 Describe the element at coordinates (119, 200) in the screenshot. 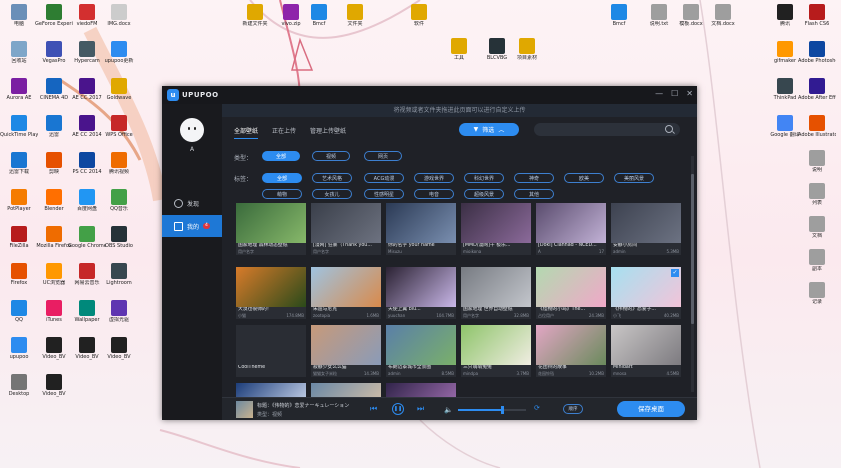

I see `desktop-icon: QQ音乐` at that location.